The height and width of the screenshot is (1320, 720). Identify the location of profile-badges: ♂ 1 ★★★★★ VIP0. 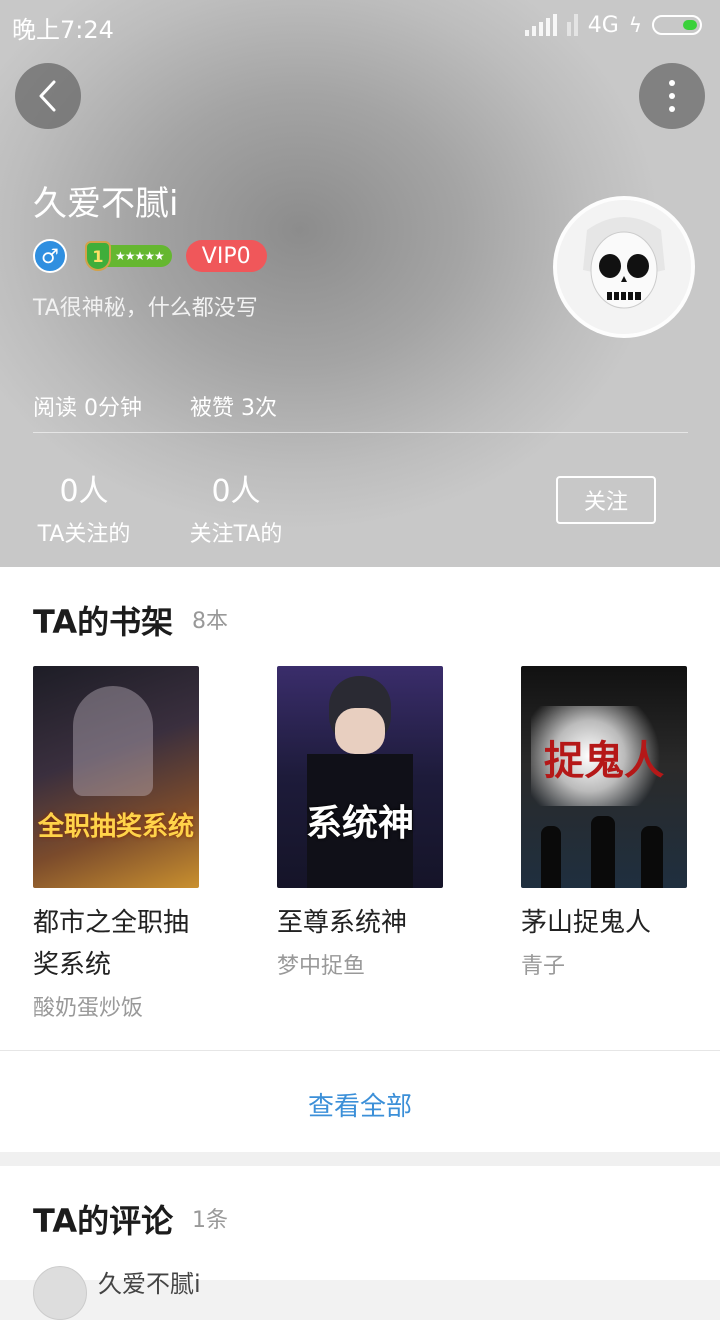
(150, 256).